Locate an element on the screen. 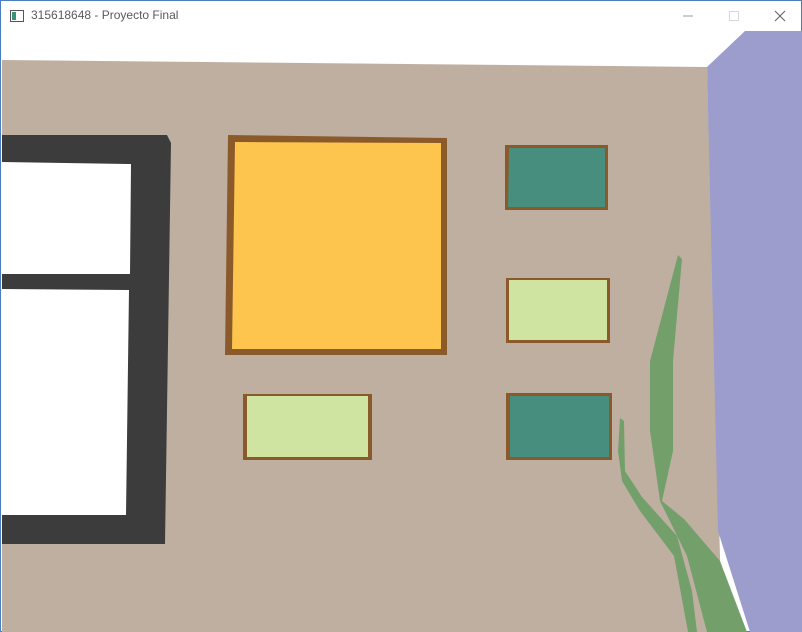  teal-painting-bottom is located at coordinates (559, 426).